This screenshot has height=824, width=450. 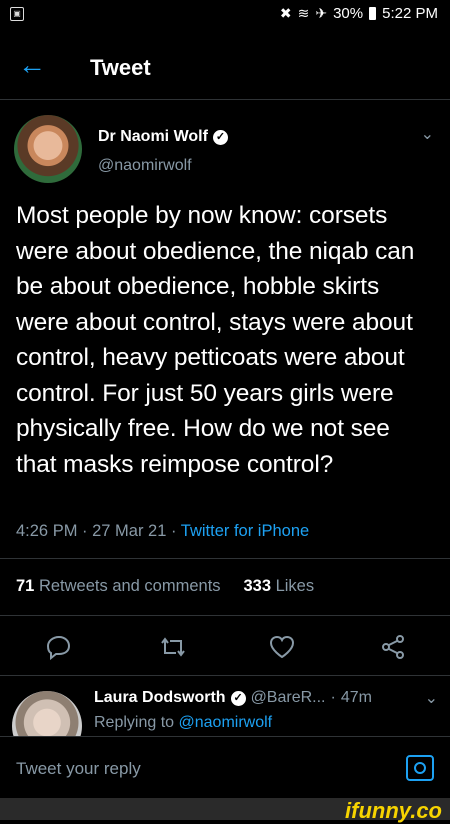 What do you see at coordinates (134, 722) in the screenshot?
I see `replying-prefix: Replying to` at bounding box center [134, 722].